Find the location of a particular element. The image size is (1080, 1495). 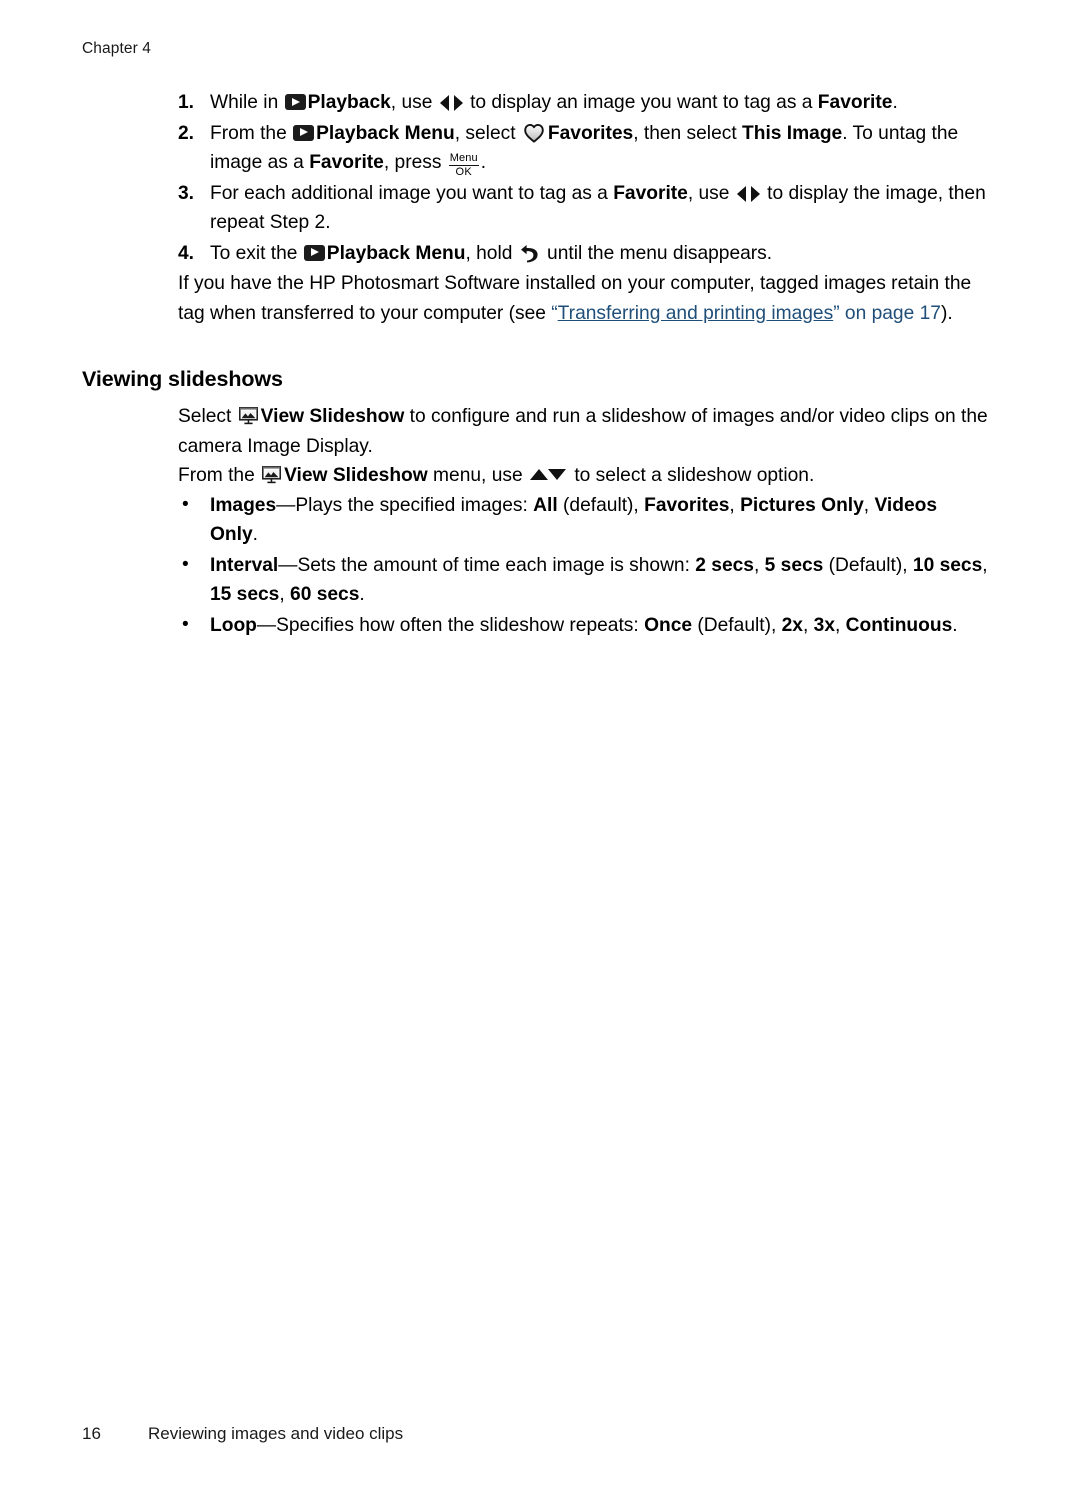

option-note: (default), is located at coordinates (601, 505).